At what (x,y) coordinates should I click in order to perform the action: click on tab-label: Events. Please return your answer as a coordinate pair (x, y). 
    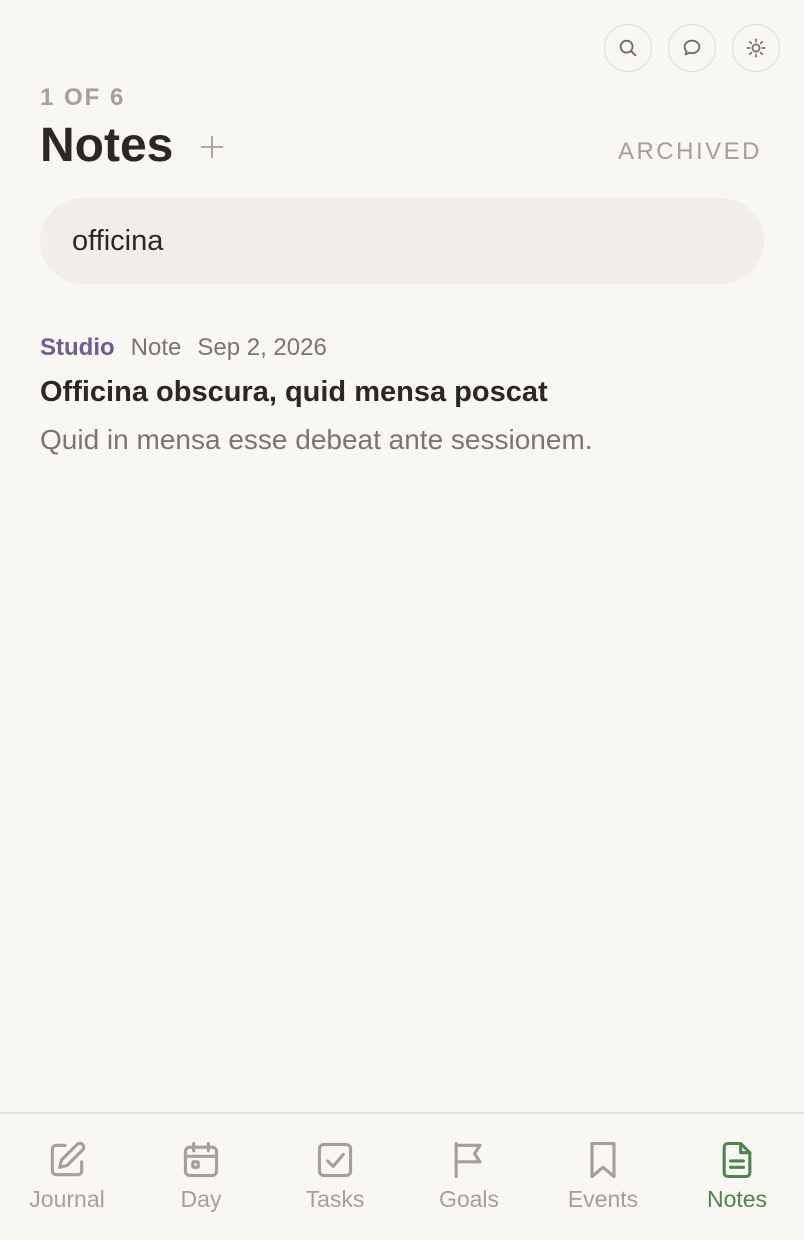
    Looking at the image, I should click on (603, 1199).